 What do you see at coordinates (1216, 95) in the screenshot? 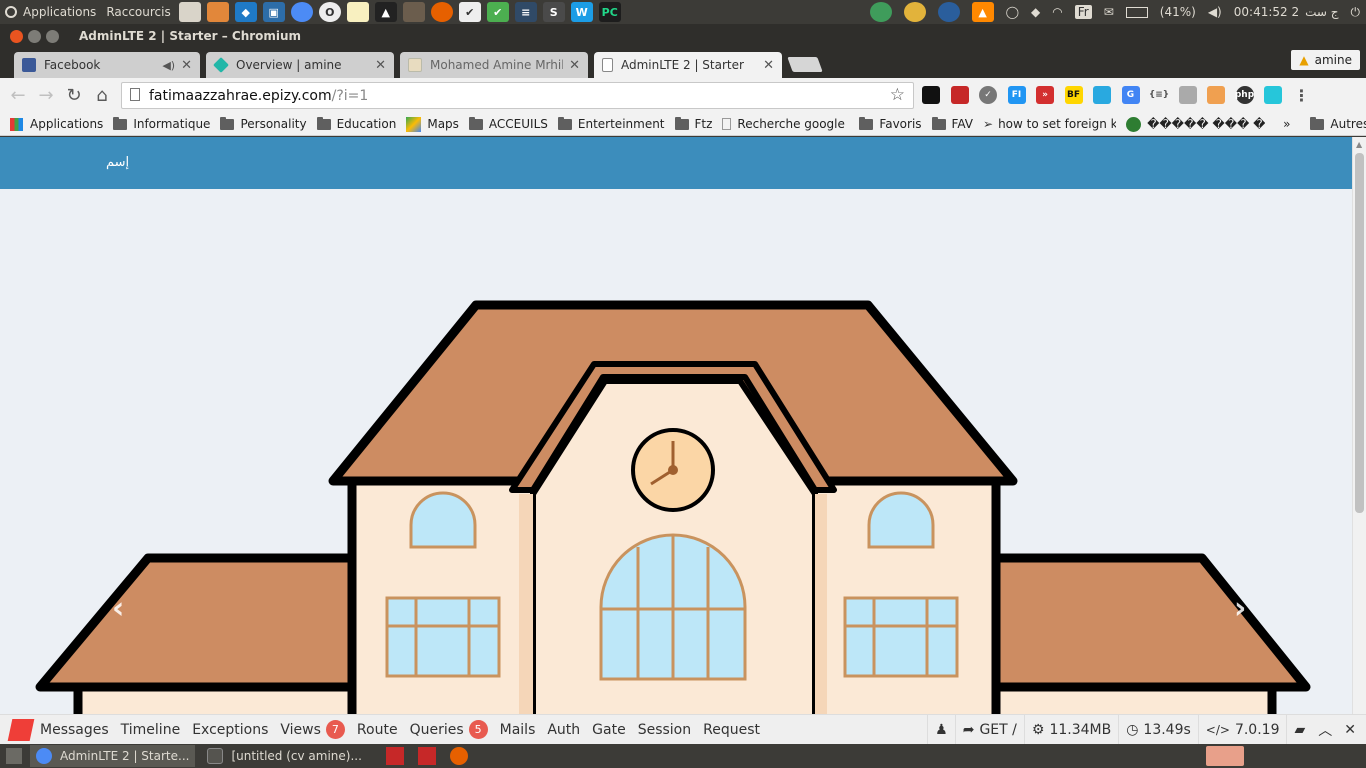
I see `ext-face-icon` at bounding box center [1216, 95].